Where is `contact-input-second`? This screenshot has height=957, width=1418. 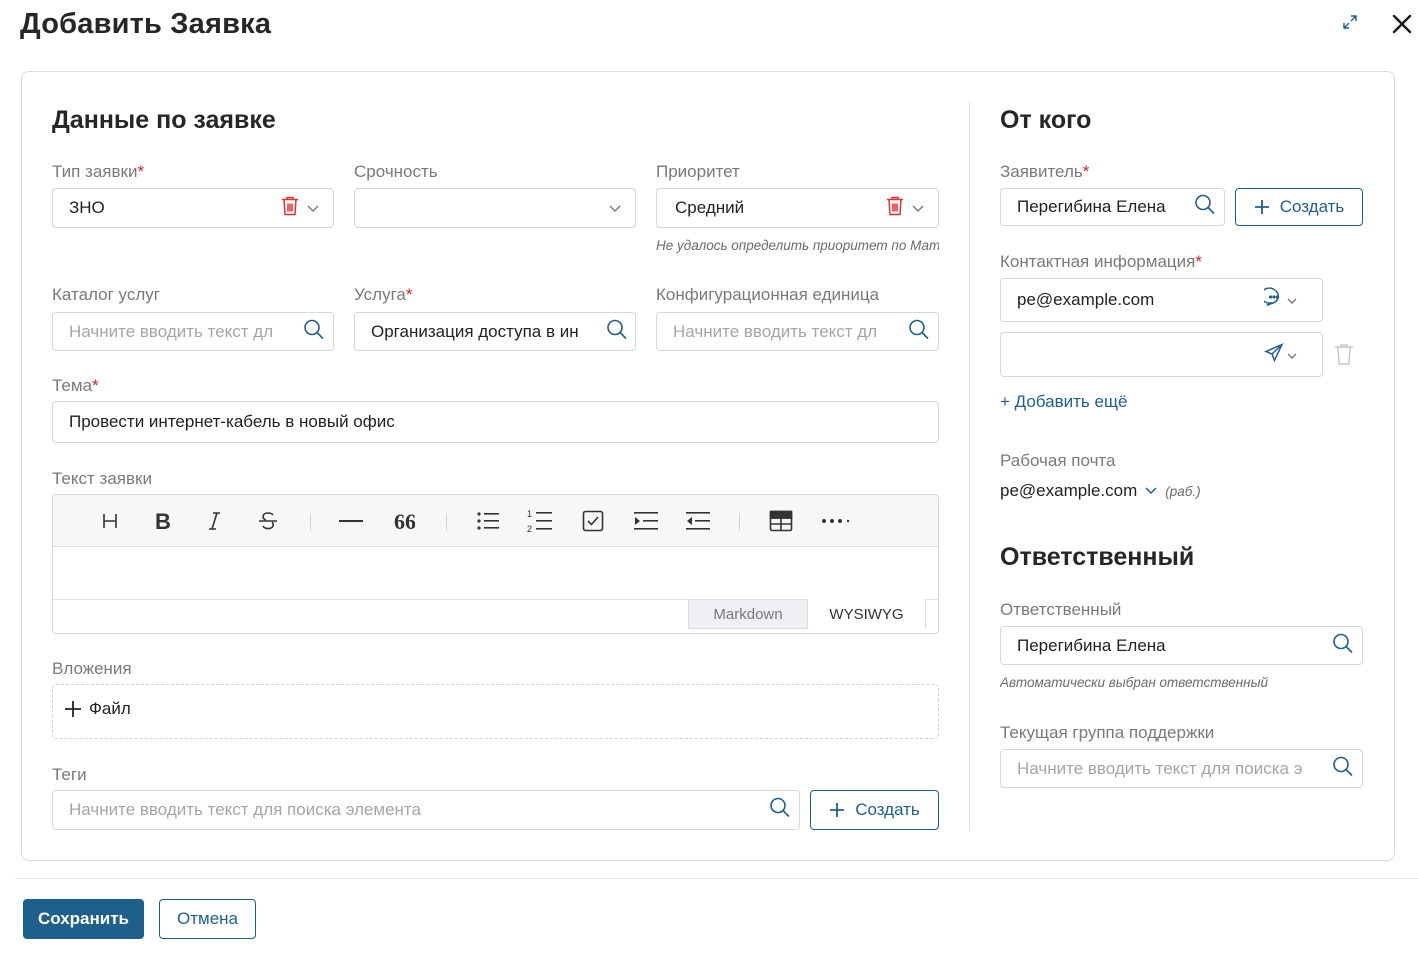
contact-input-second is located at coordinates (1161, 354).